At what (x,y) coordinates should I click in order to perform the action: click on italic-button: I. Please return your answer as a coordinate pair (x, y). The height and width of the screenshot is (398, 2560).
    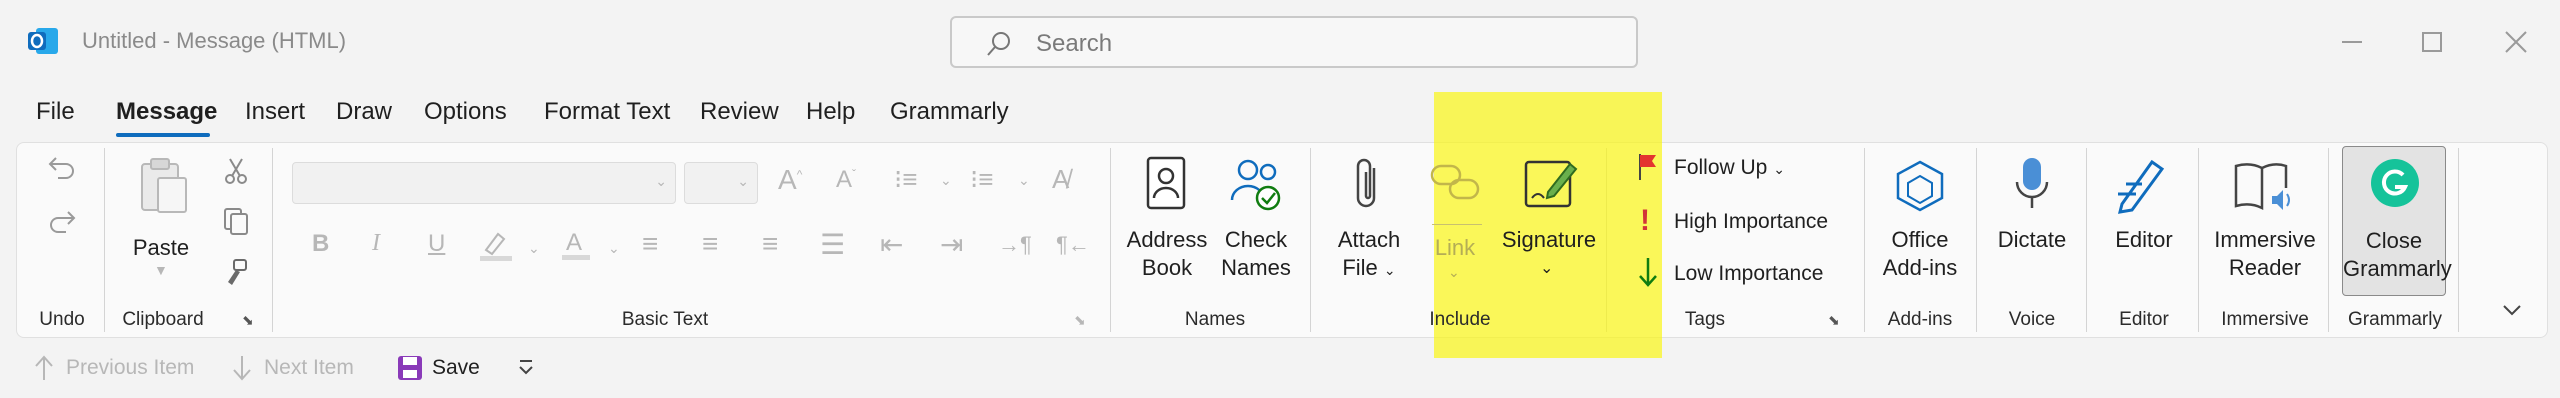
    Looking at the image, I should click on (376, 243).